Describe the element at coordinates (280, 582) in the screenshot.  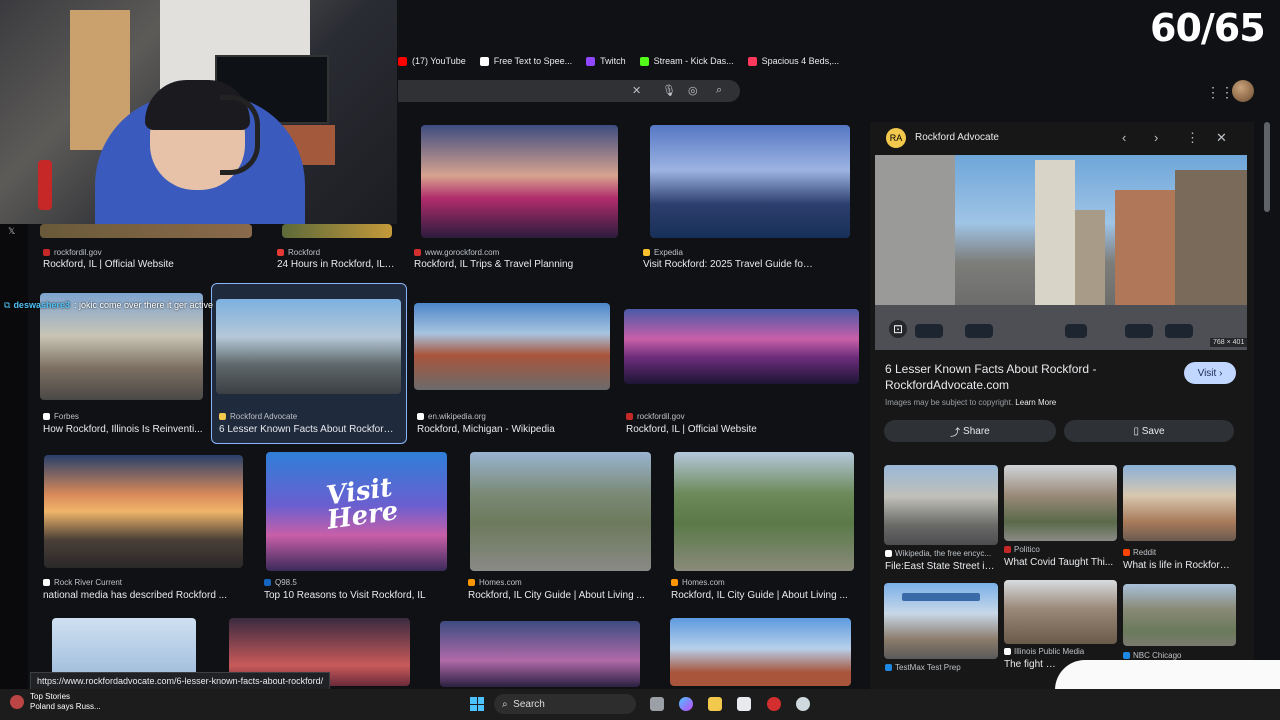
I see `result-source: Q98.5` at that location.